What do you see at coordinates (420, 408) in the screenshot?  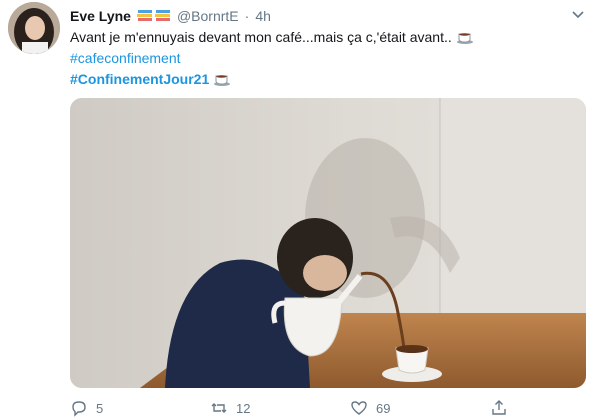 I see `like-button: 69` at bounding box center [420, 408].